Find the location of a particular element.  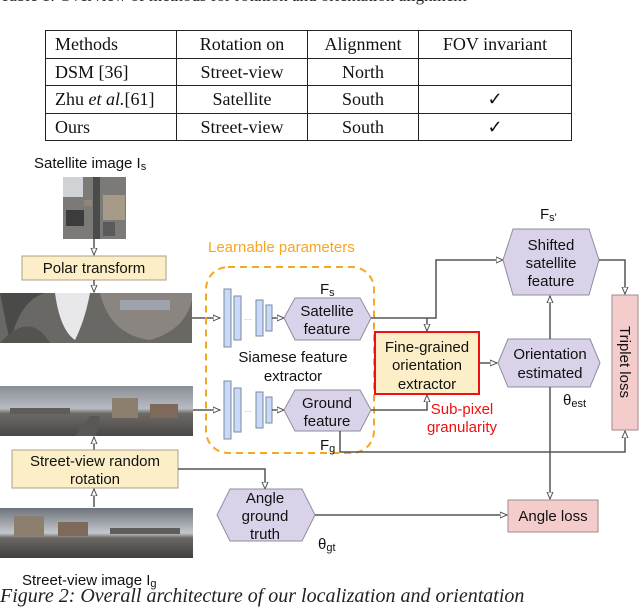

fs-label: Fs is located at coordinates (327, 290).